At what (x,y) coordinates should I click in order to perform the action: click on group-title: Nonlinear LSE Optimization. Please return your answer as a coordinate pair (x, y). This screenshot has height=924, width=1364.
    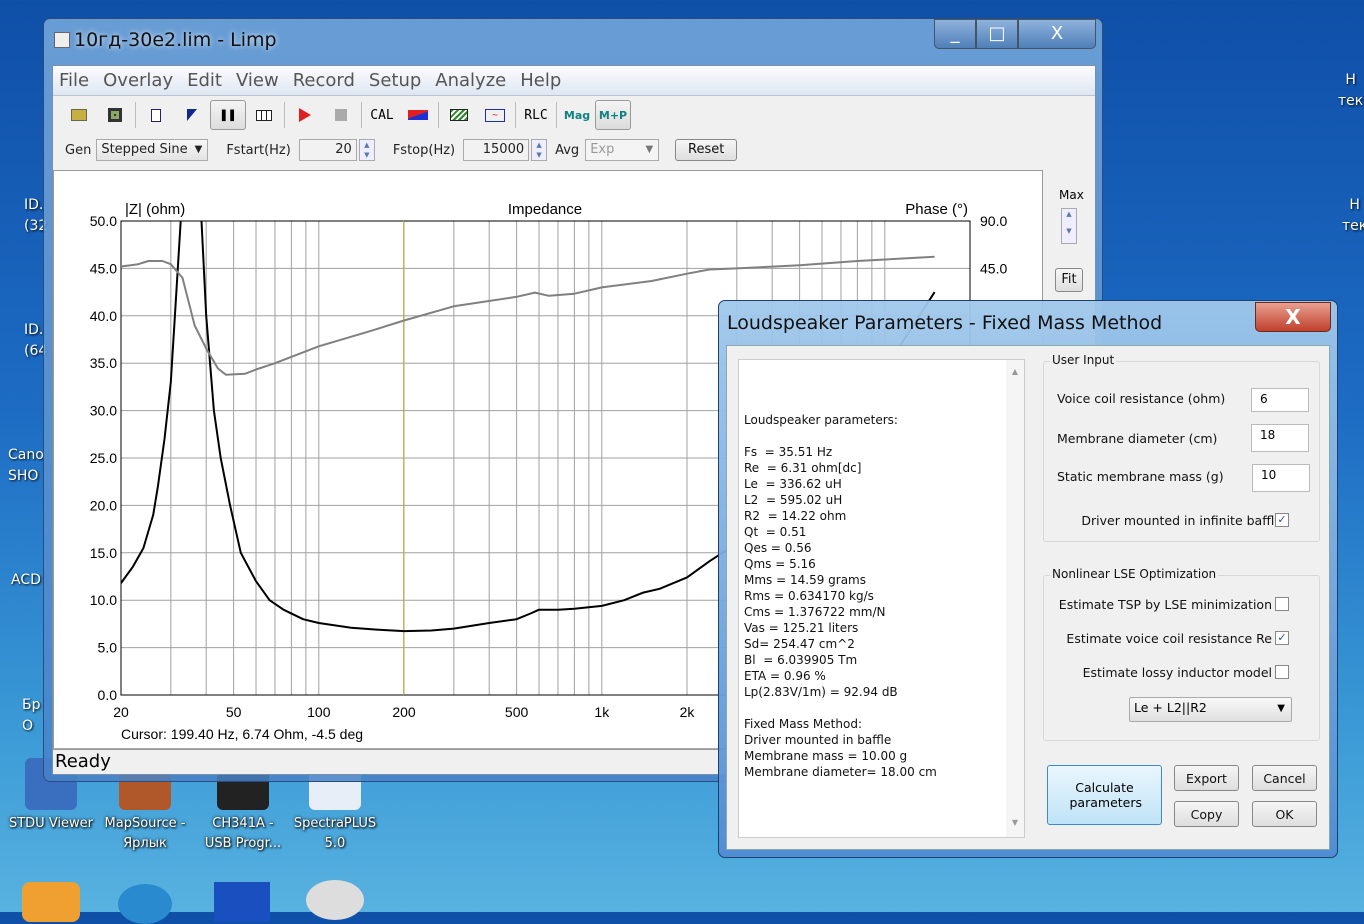
    Looking at the image, I should click on (1134, 574).